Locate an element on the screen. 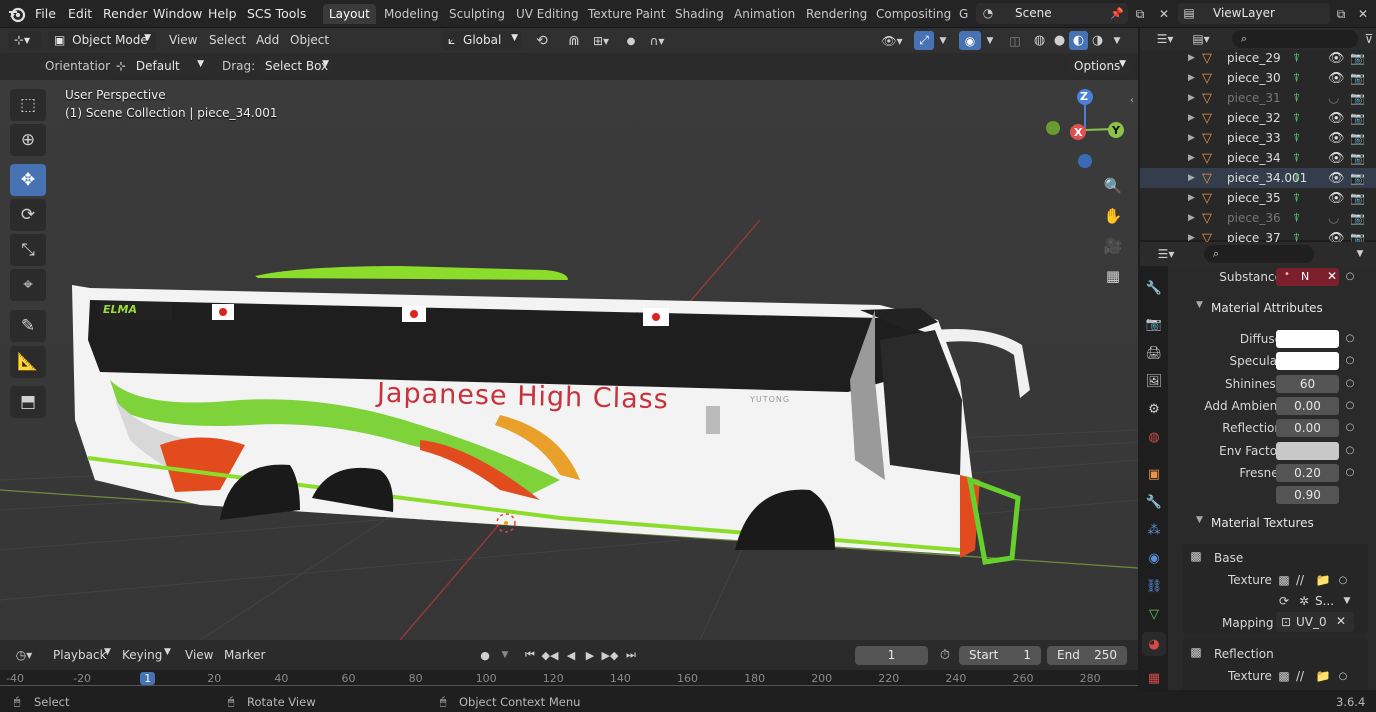 The image size is (1376, 712). menu-select: Select is located at coordinates (227, 40).